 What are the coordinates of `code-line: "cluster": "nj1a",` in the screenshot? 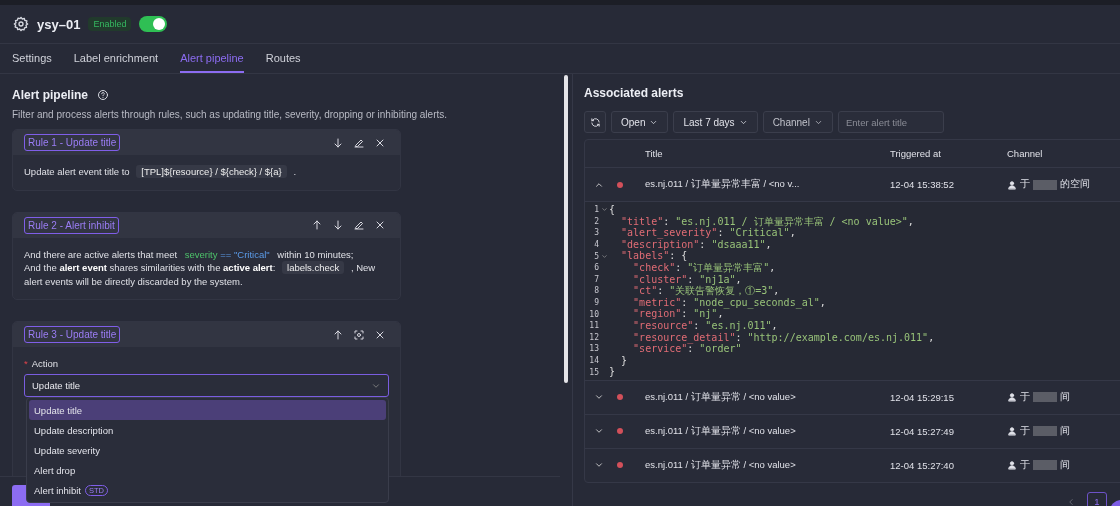 It's located at (687, 279).